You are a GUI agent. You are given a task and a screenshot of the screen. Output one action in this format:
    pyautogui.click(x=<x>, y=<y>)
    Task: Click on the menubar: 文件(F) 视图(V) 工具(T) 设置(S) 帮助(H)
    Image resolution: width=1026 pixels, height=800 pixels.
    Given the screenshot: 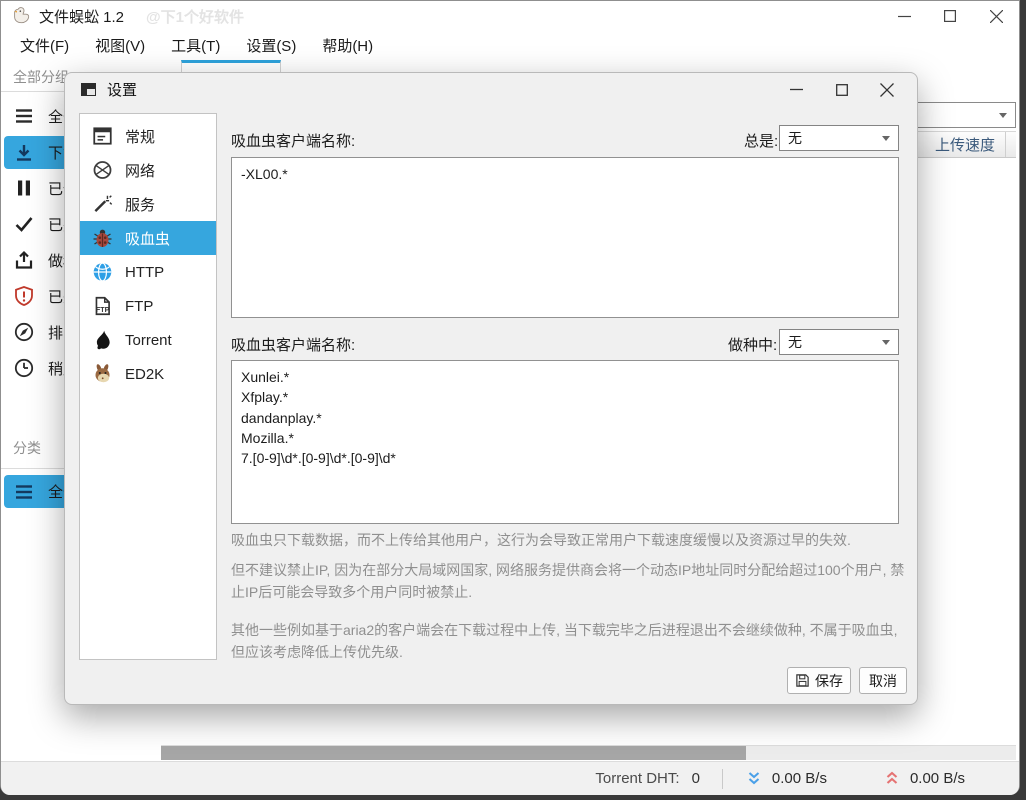 What is the action you would take?
    pyautogui.click(x=510, y=45)
    